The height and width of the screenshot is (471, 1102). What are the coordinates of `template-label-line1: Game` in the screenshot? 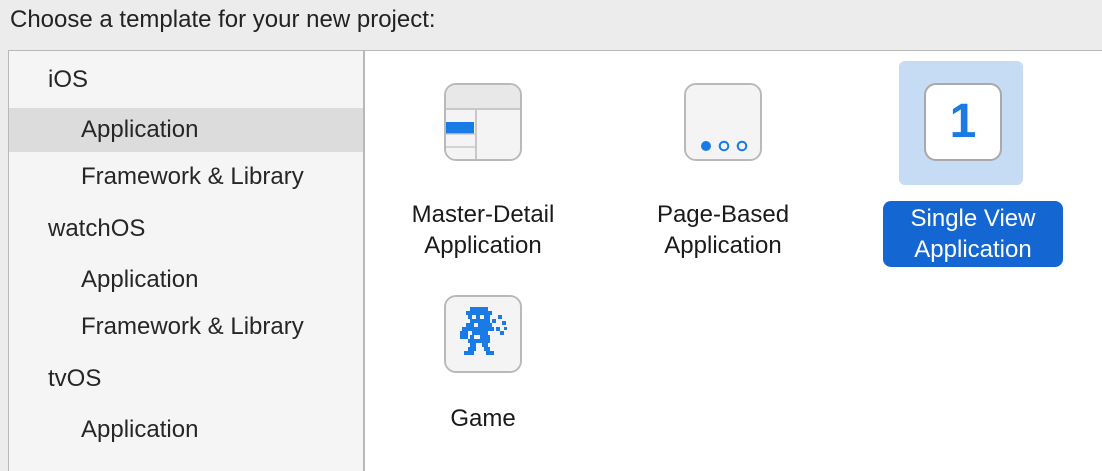 It's located at (483, 418).